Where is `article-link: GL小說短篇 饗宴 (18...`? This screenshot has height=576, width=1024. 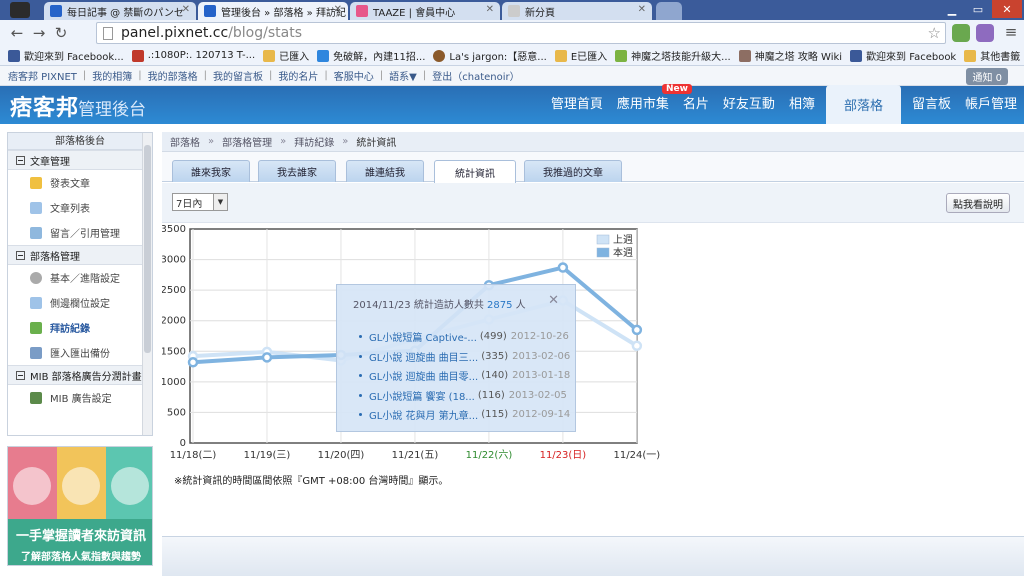 article-link: GL小說短篇 饗宴 (18... is located at coordinates (422, 395).